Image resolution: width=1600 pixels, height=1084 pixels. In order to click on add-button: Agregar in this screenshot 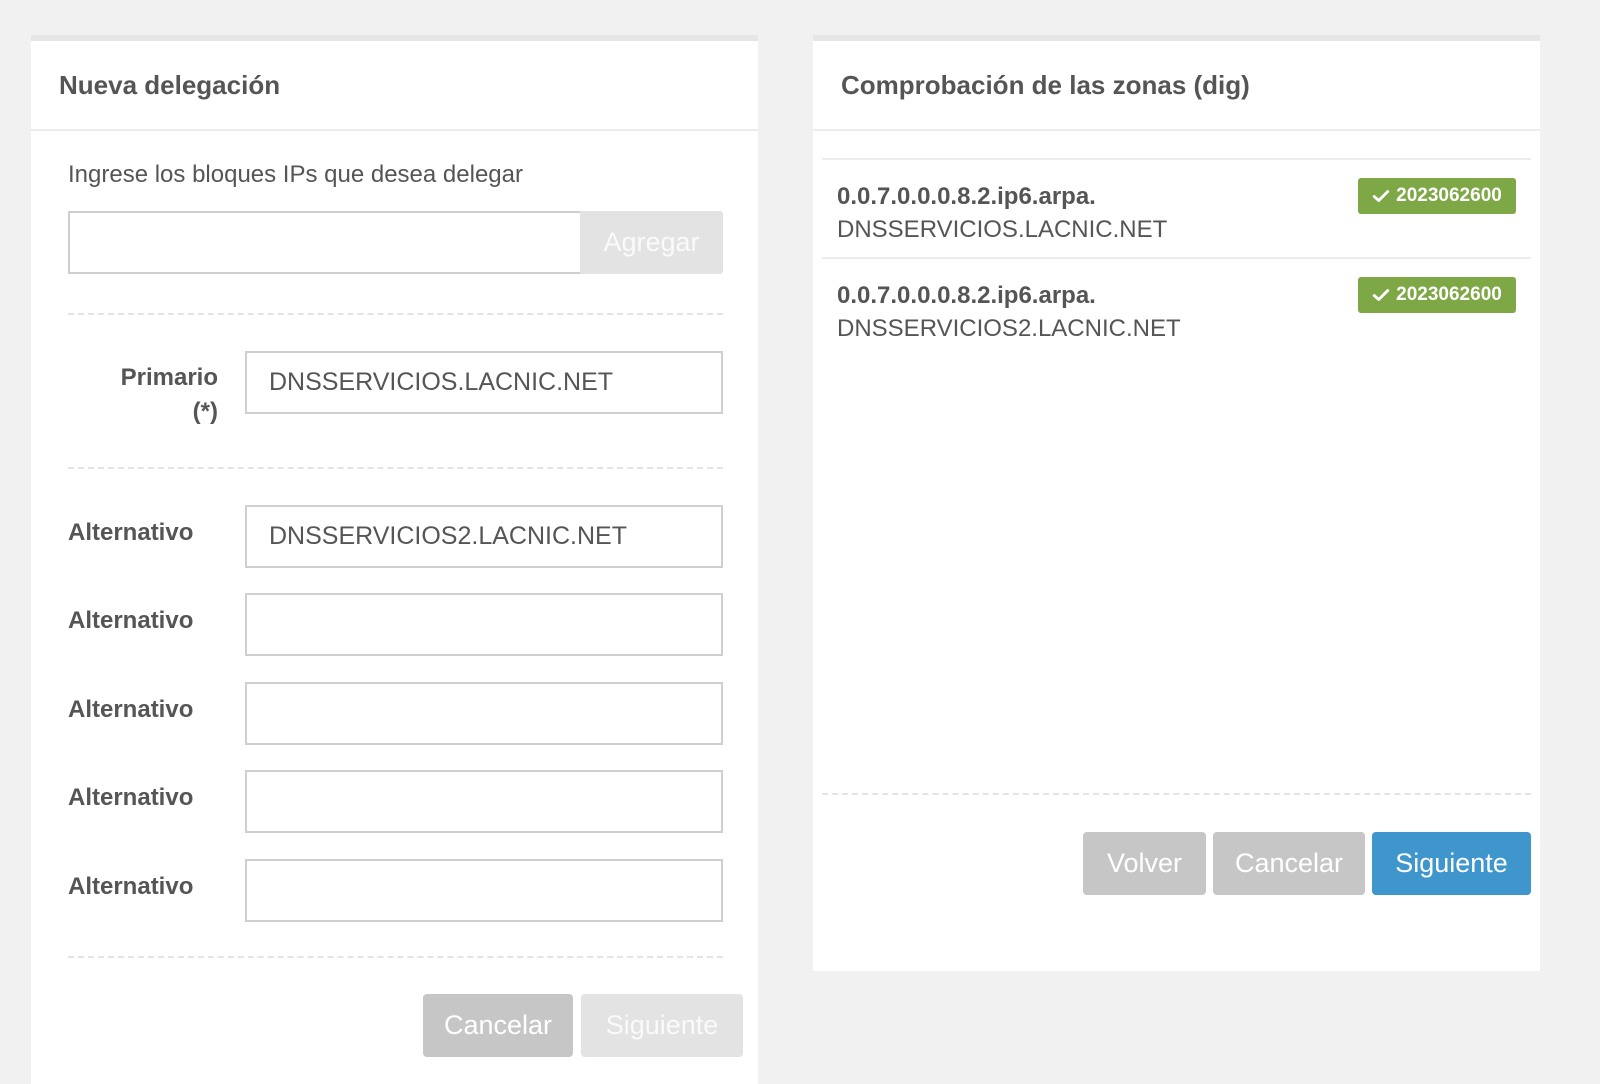, I will do `click(651, 242)`.